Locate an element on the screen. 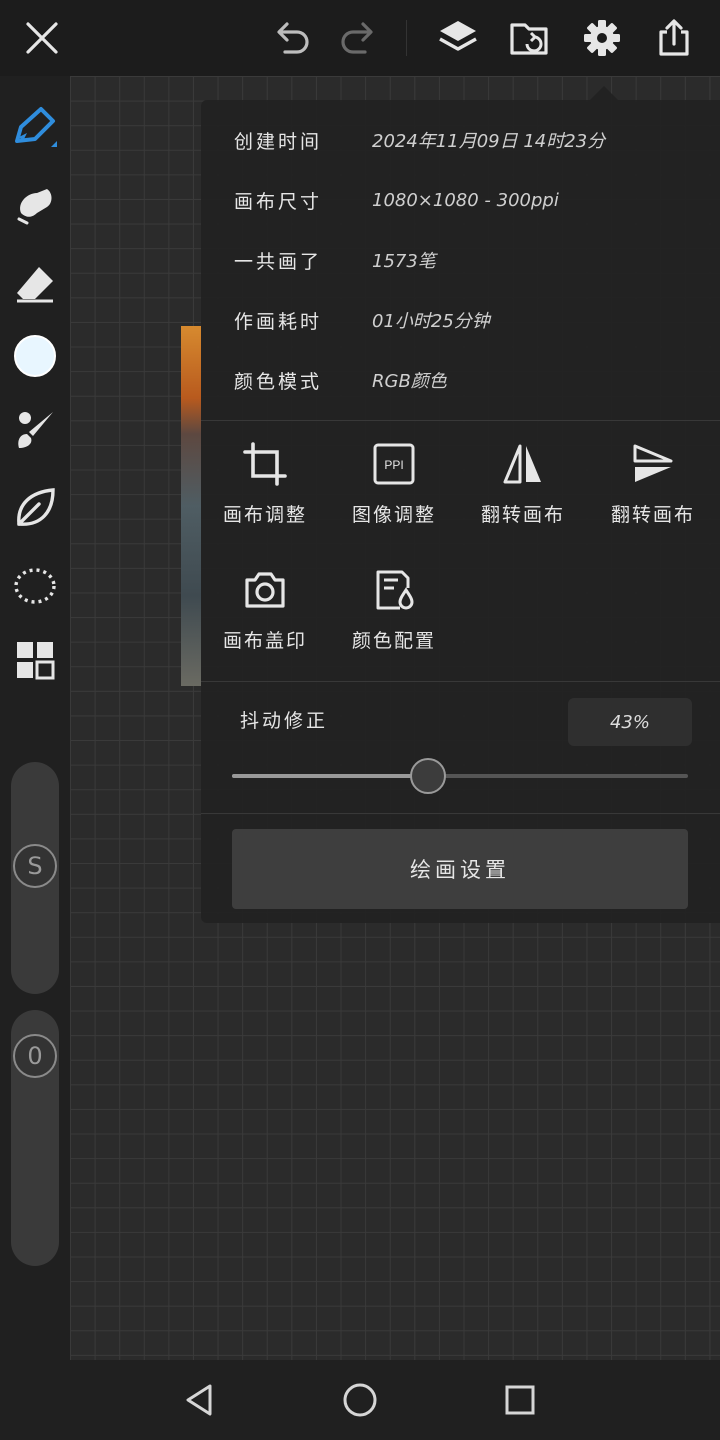 The image size is (720, 1440). current-color-swatch is located at coordinates (35, 356).